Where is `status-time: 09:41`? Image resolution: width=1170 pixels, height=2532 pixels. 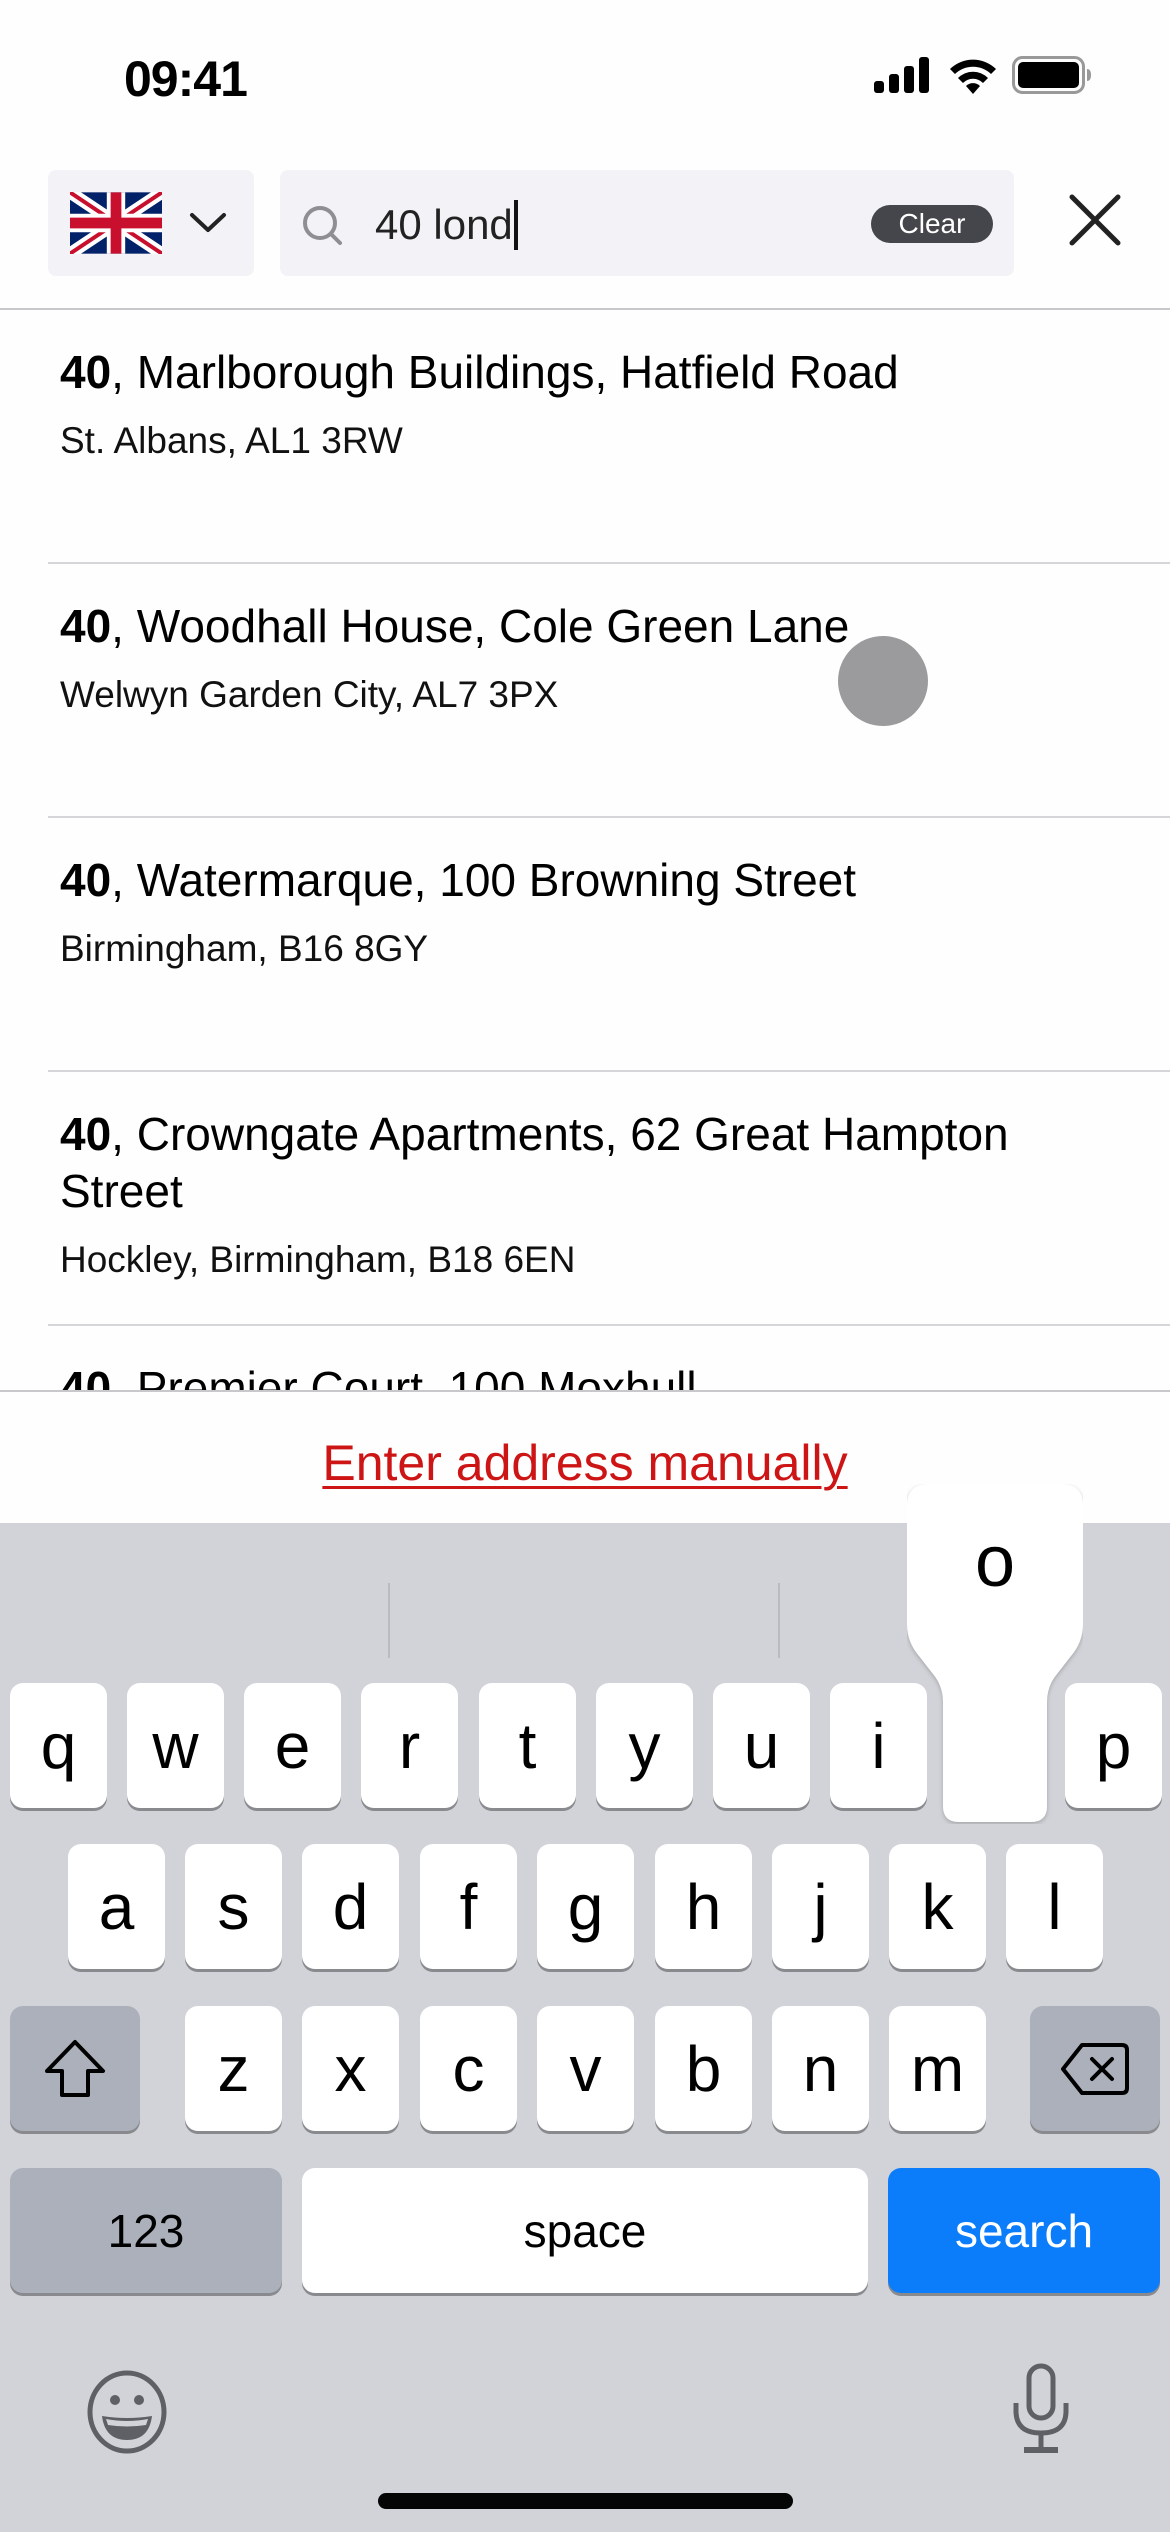
status-time: 09:41 is located at coordinates (186, 79).